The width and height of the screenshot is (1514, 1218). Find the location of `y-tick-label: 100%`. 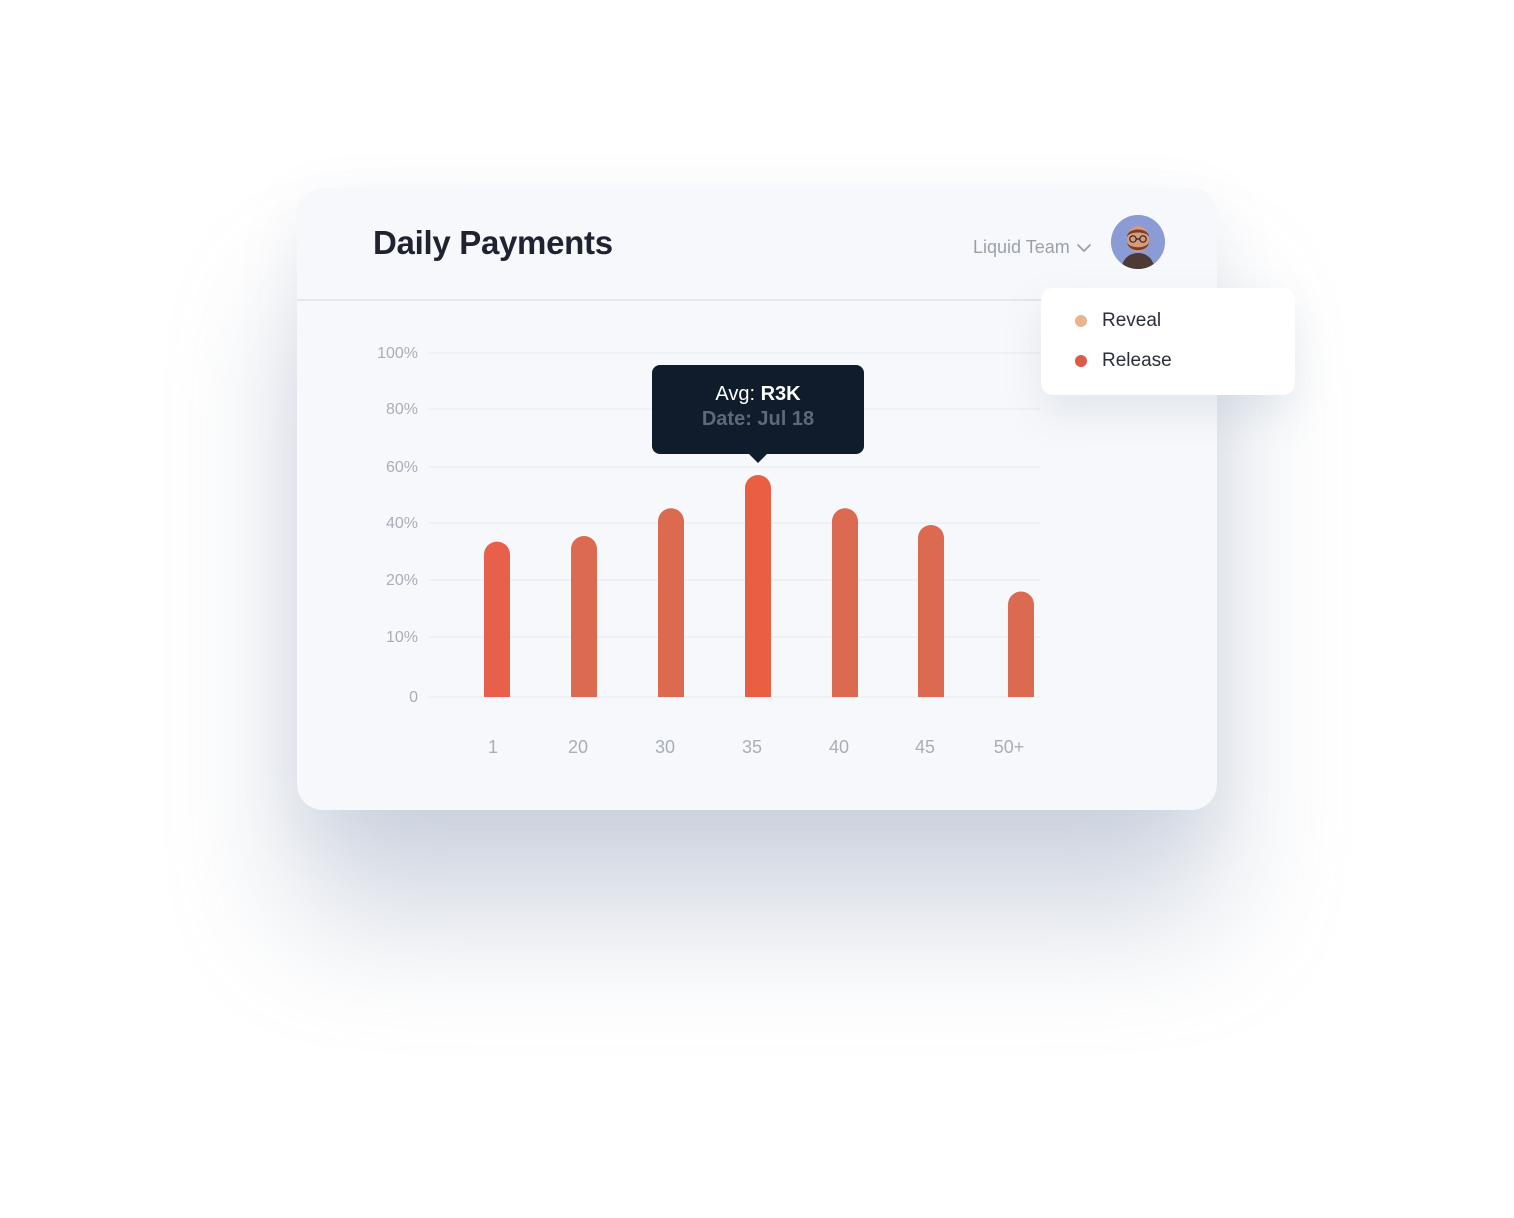

y-tick-label: 100% is located at coordinates (397, 353).